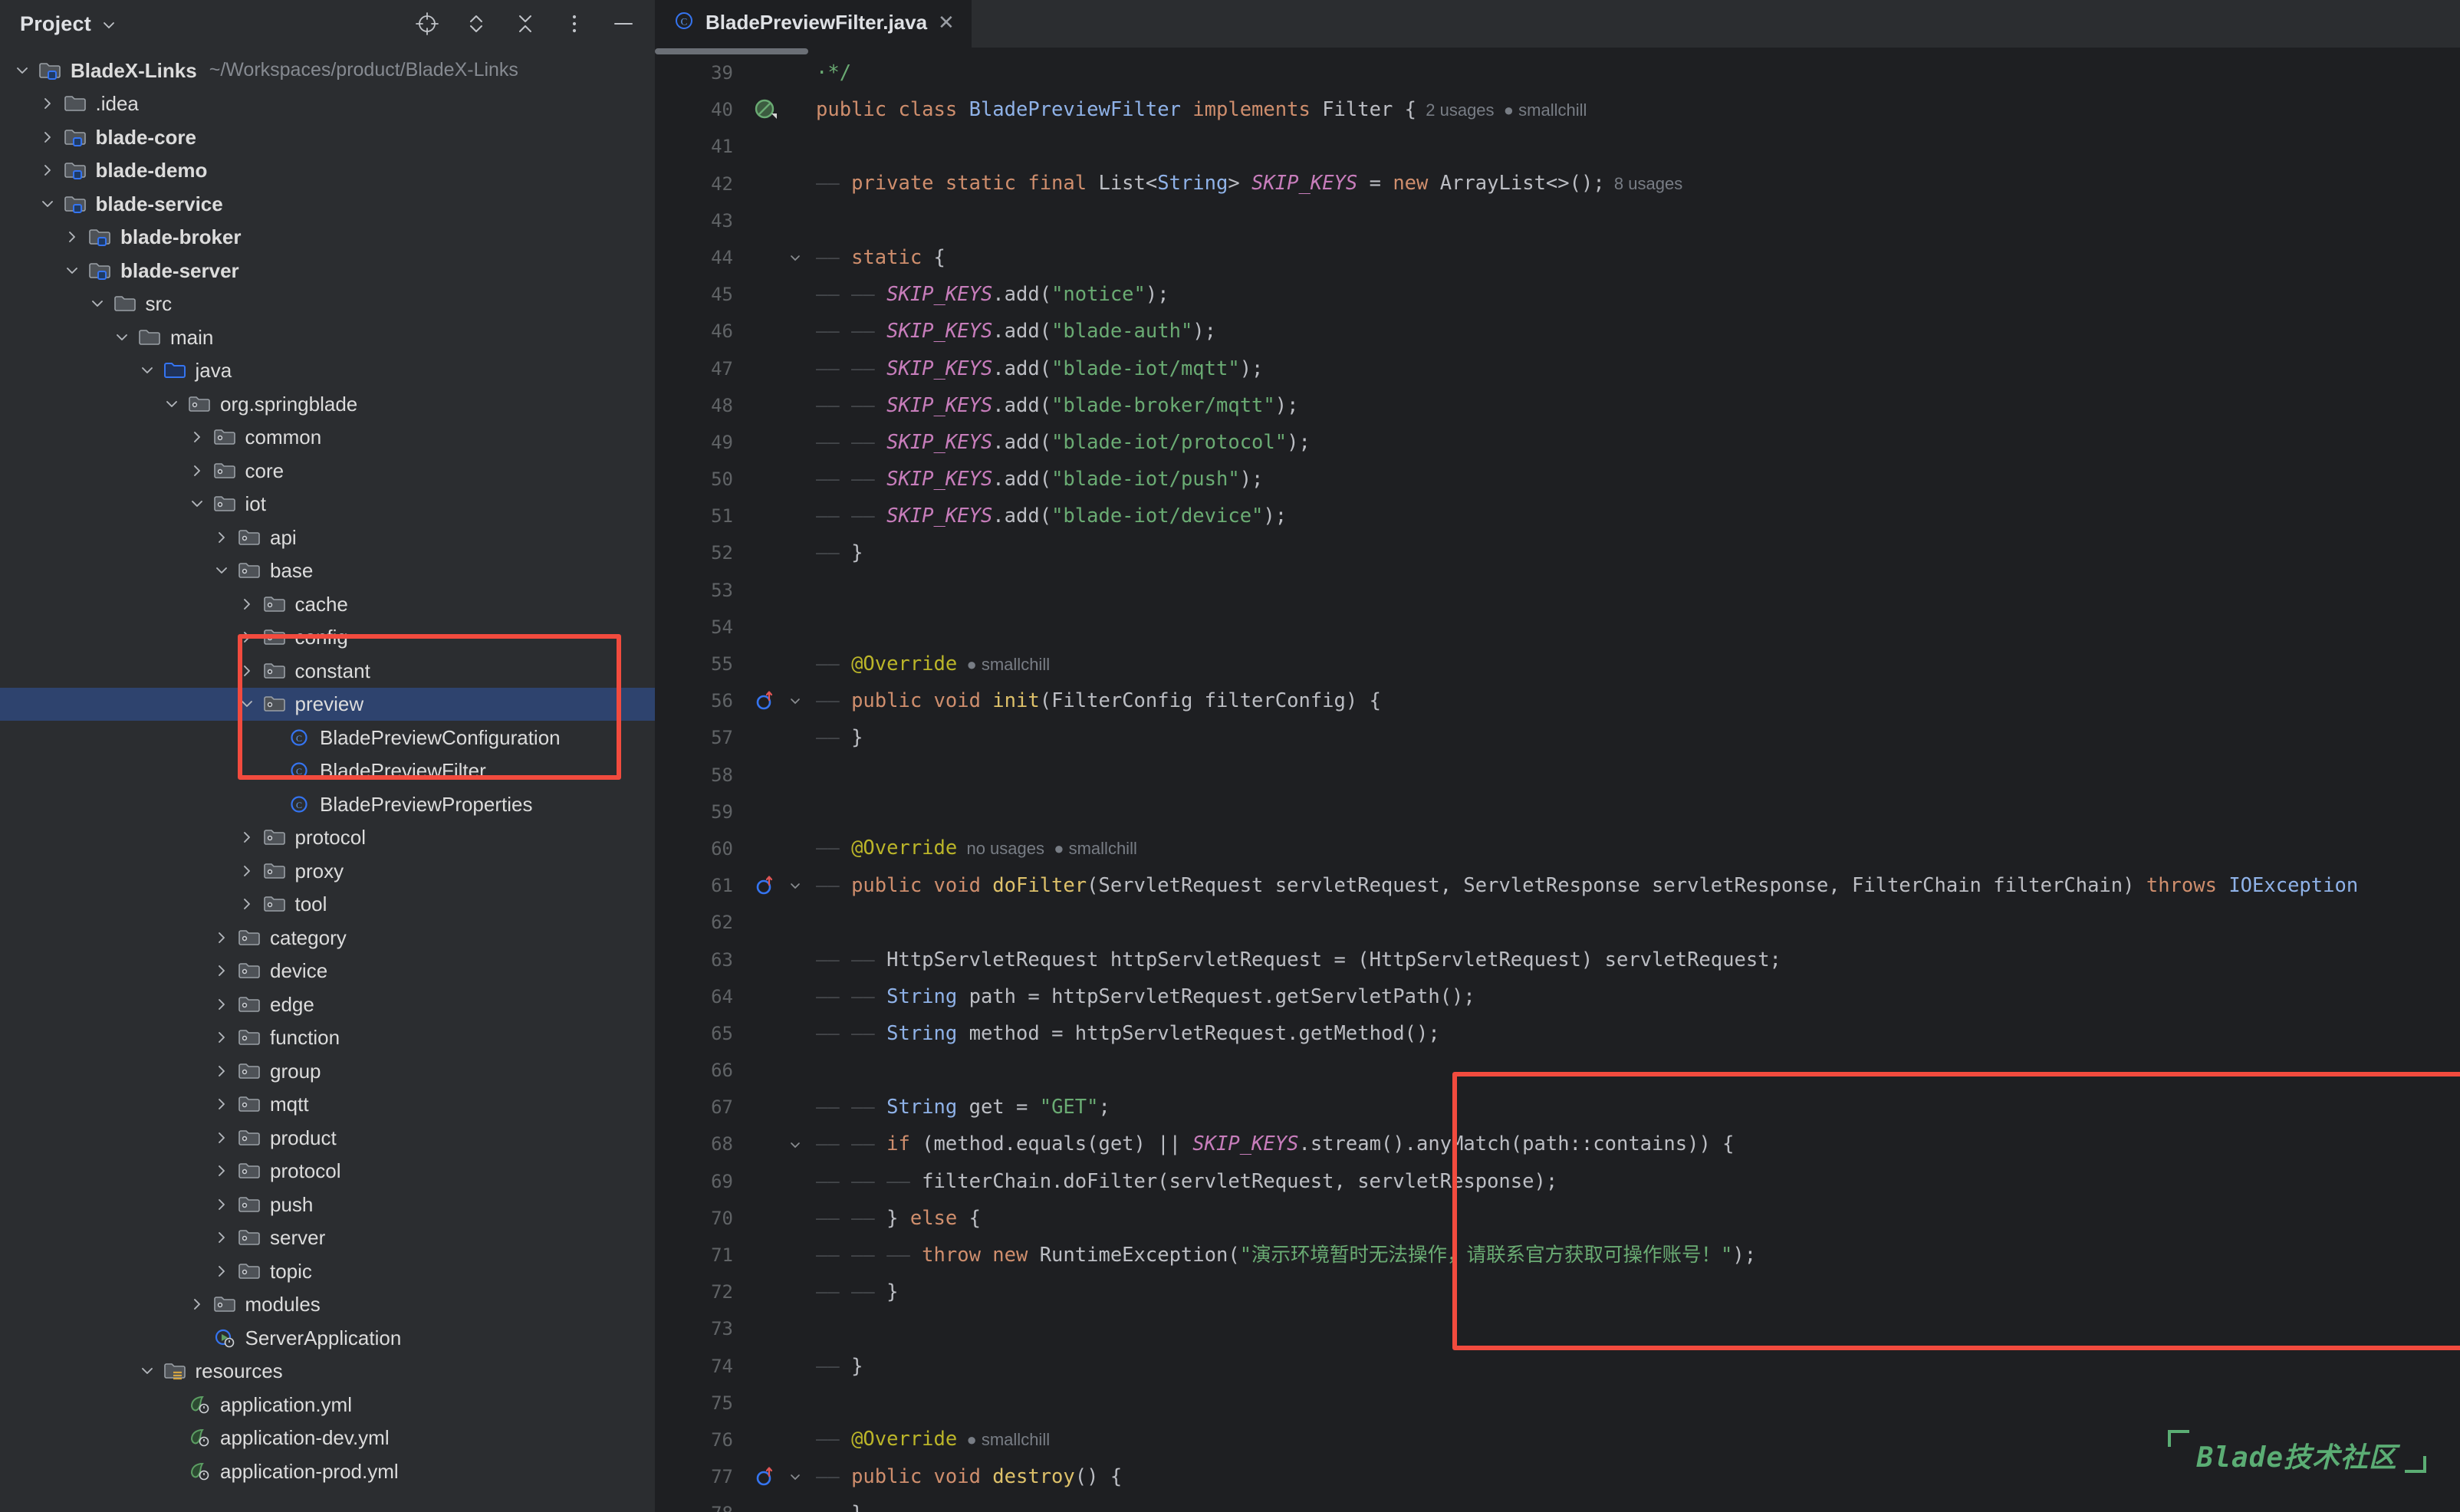 Image resolution: width=2460 pixels, height=1512 pixels. I want to click on tree-item-server: server, so click(327, 1238).